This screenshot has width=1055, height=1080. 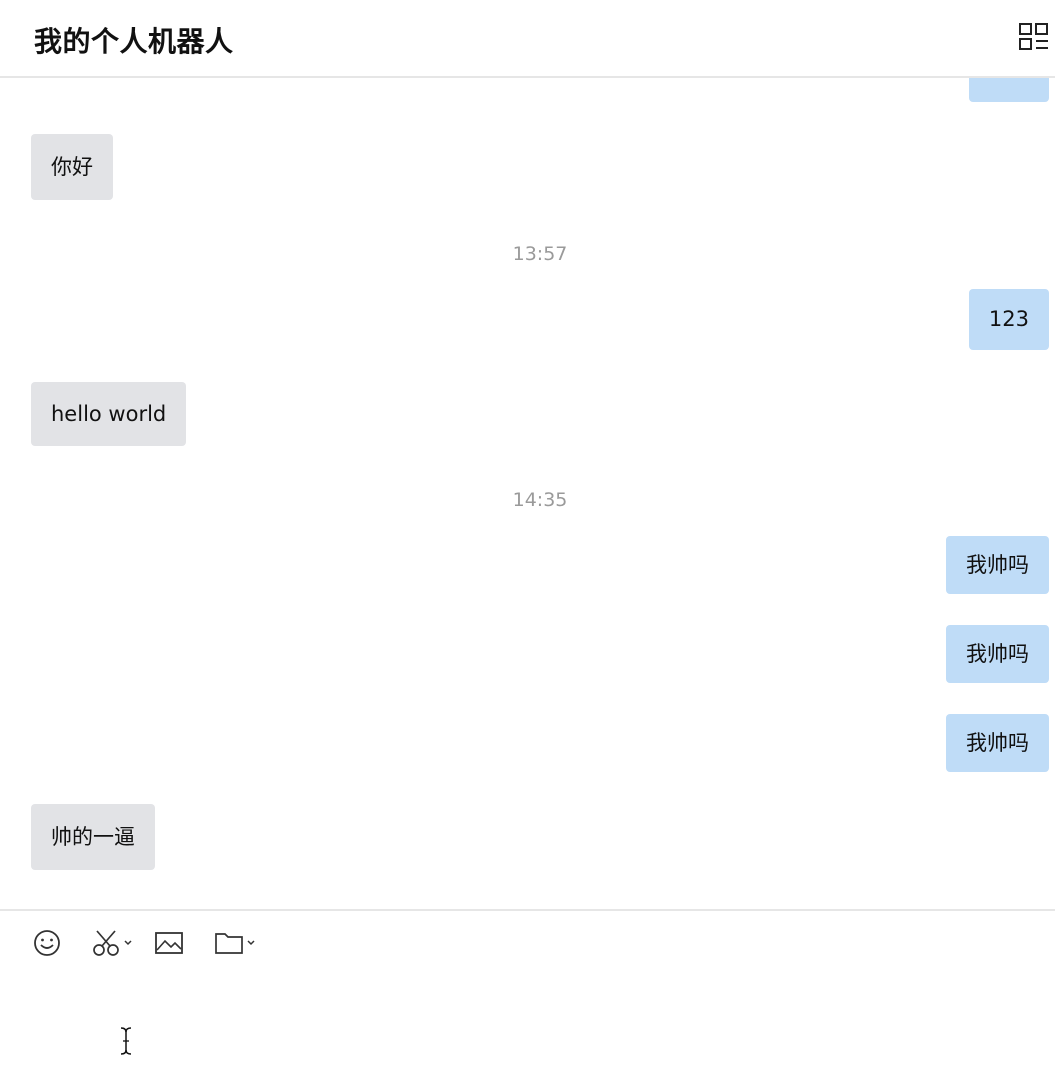 What do you see at coordinates (527, 910) in the screenshot?
I see `input-divider` at bounding box center [527, 910].